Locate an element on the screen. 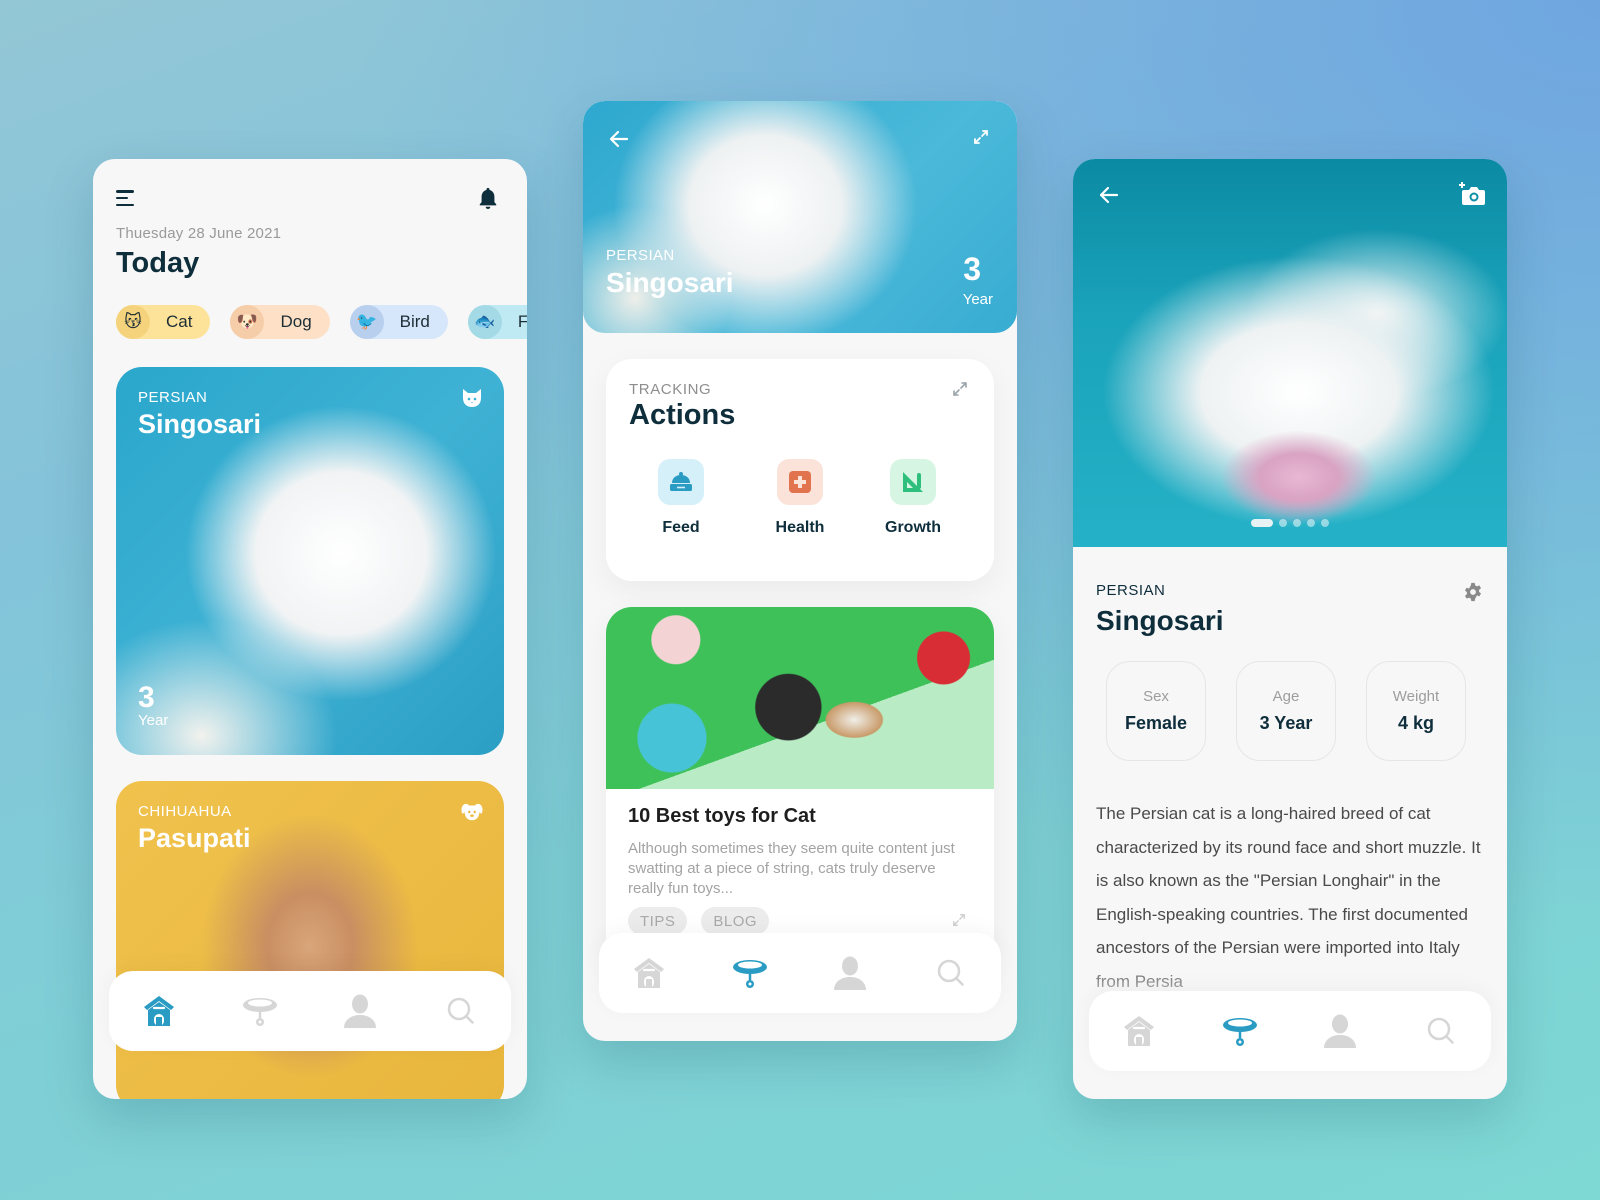 Image resolution: width=1600 pixels, height=1200 pixels. pet-breed: CHIHUAHUA is located at coordinates (185, 811).